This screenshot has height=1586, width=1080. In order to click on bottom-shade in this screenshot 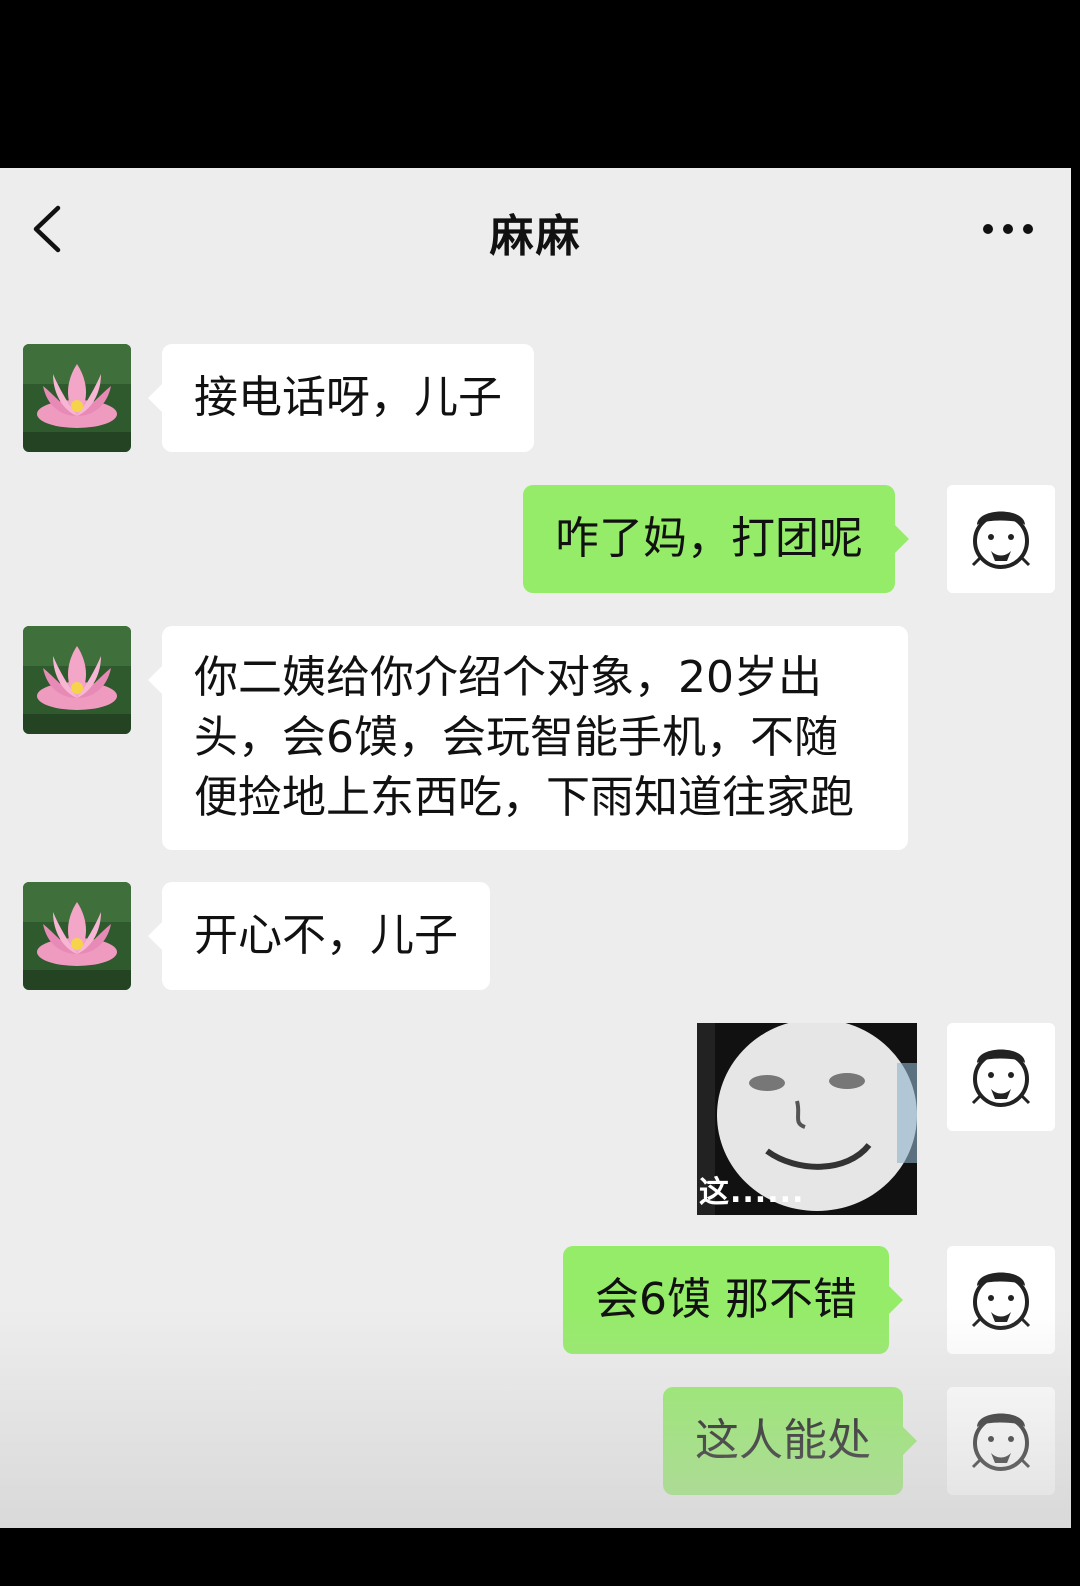, I will do `click(535, 1418)`.